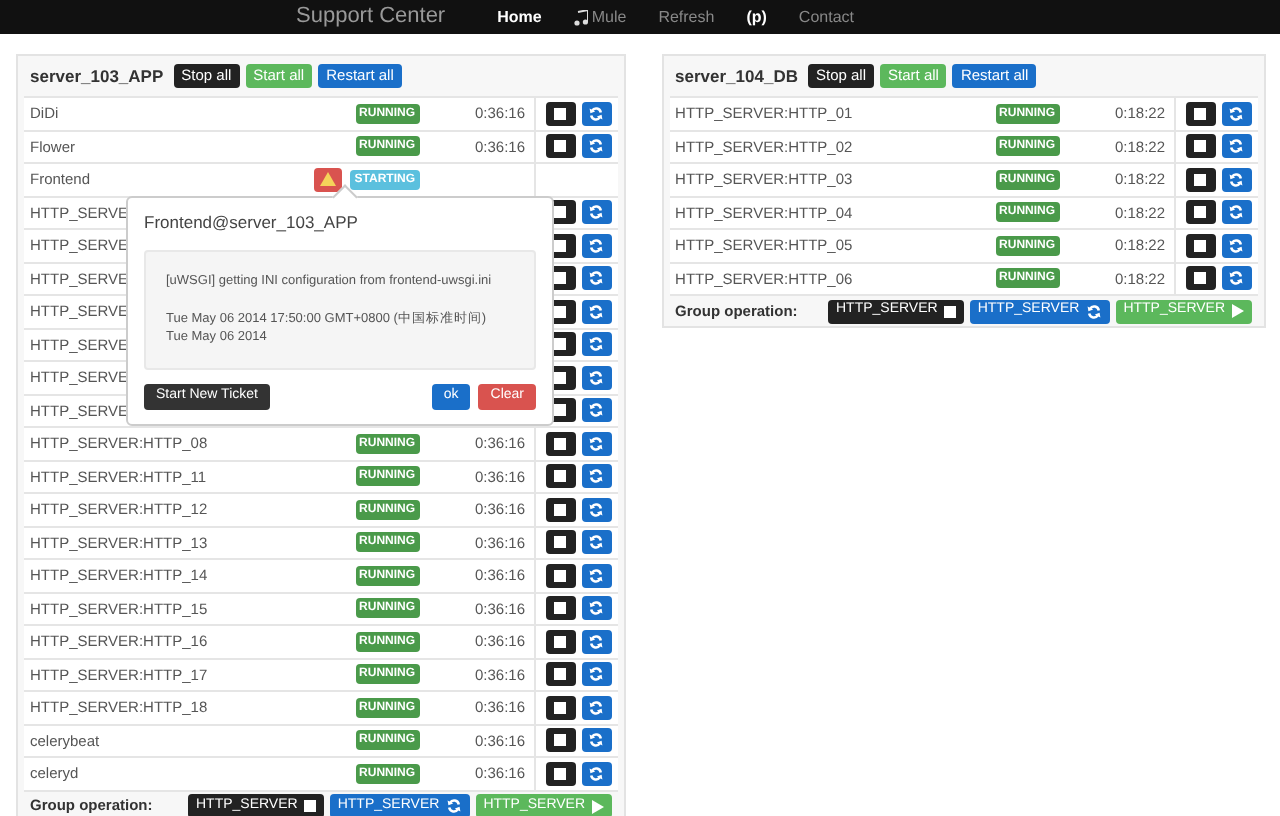 The image size is (1280, 816). I want to click on nav-link: Mule, so click(600, 17).